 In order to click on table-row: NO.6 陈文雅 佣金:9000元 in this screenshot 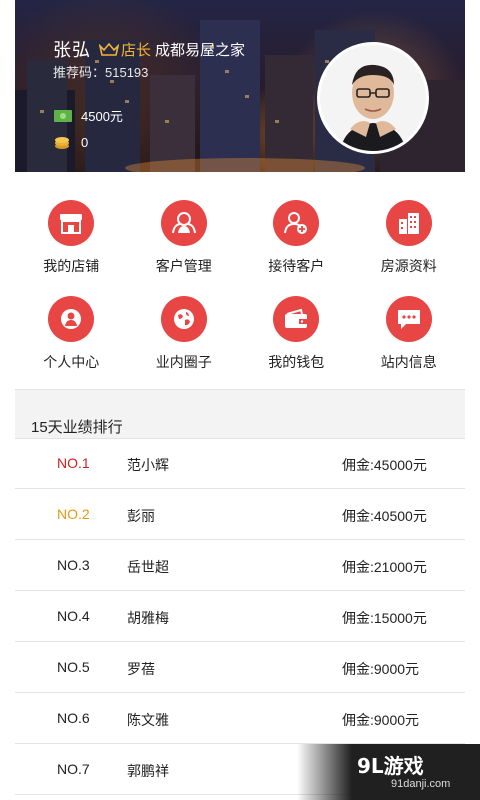, I will do `click(240, 718)`.